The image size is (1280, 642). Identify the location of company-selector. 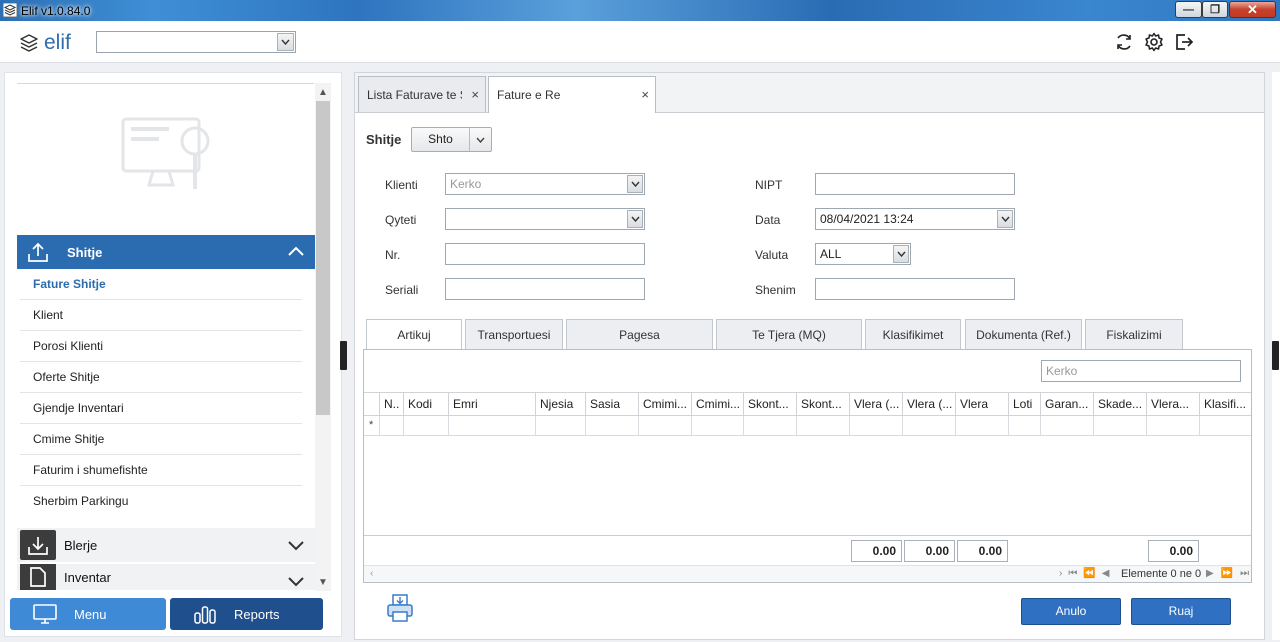
(196, 42).